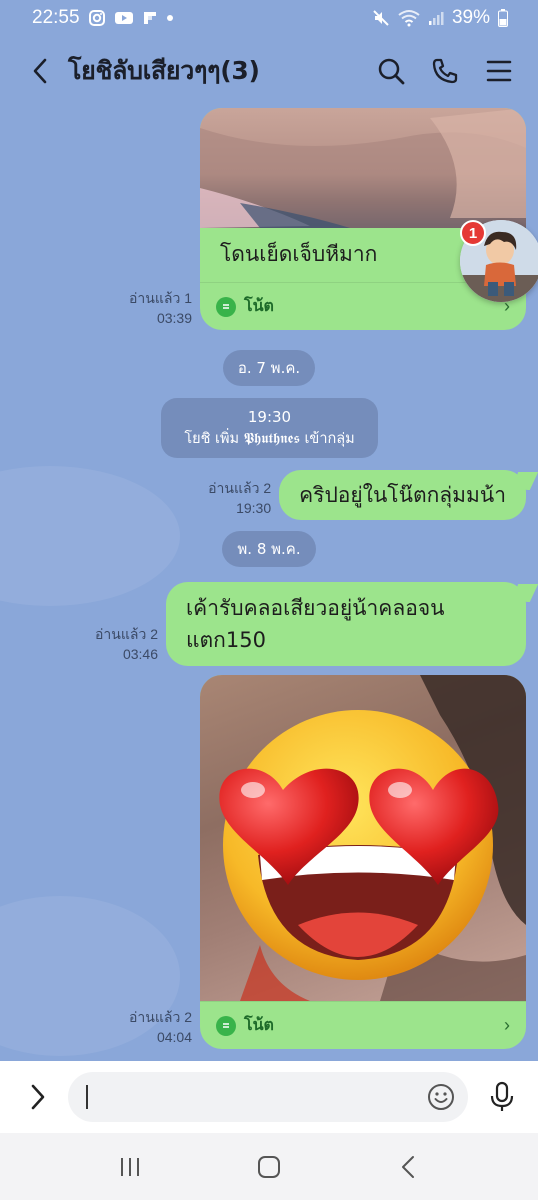 The width and height of the screenshot is (538, 1200). I want to click on read-receipt: อ่านแล้ว 1, so click(160, 298).